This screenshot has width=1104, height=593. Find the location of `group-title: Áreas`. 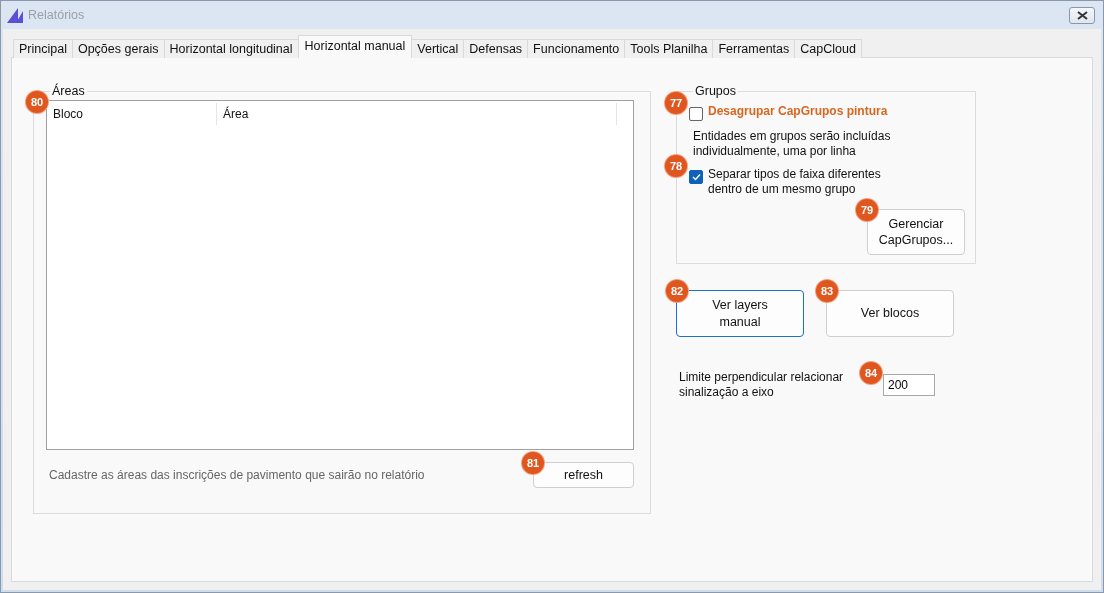

group-title: Áreas is located at coordinates (68, 91).